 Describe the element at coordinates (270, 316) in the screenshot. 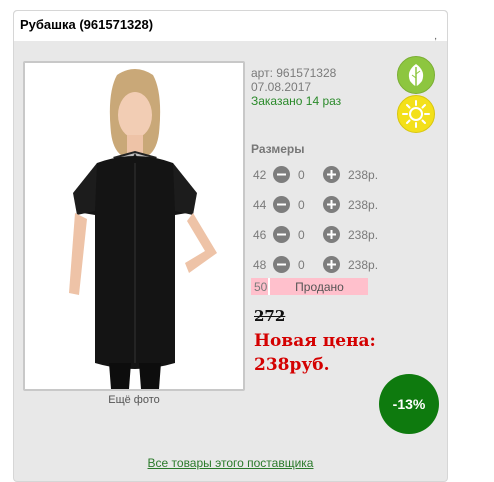

I see `old-price: 272` at that location.